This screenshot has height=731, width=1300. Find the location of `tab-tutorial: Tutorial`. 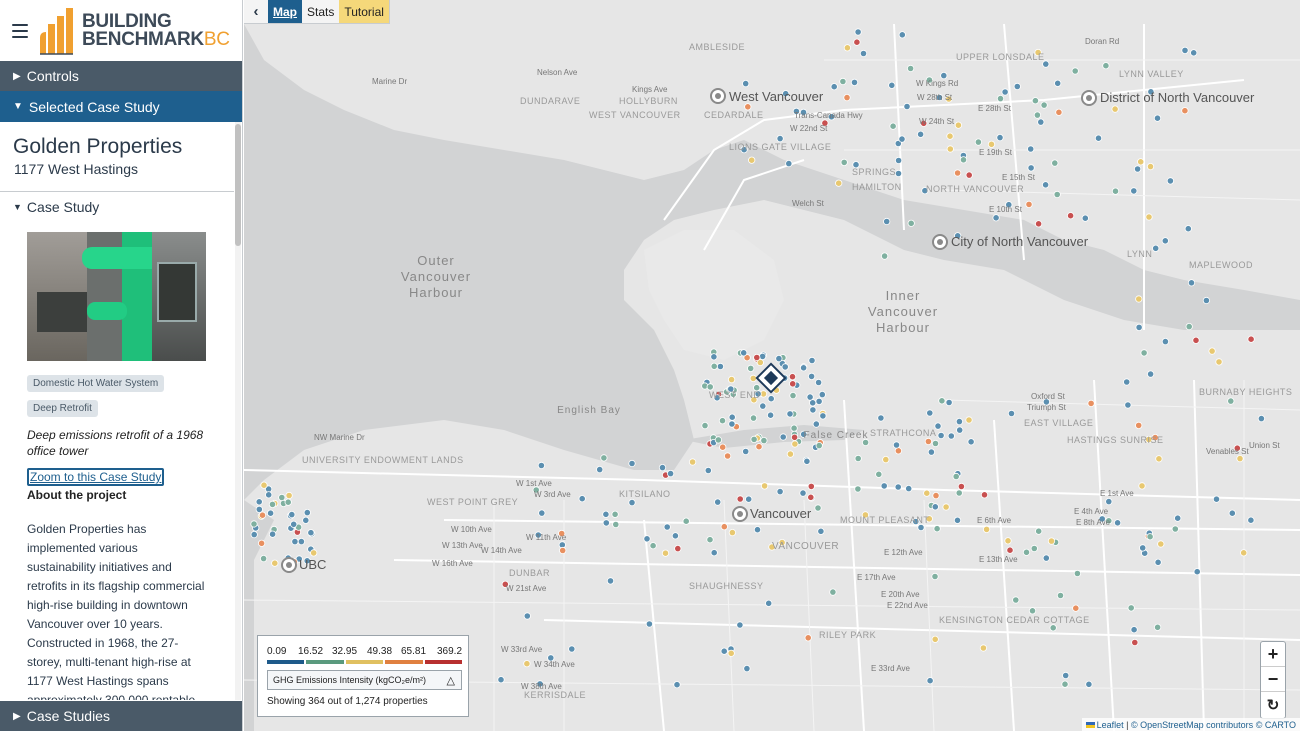

tab-tutorial: Tutorial is located at coordinates (364, 11).